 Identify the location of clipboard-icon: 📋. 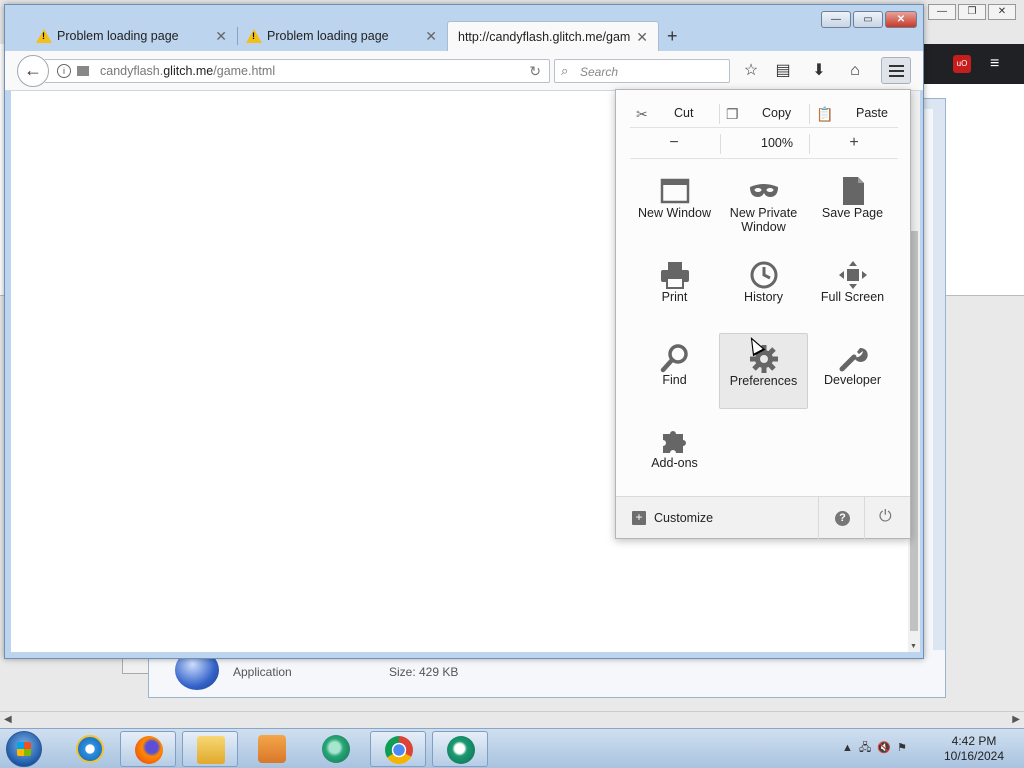
(825, 114).